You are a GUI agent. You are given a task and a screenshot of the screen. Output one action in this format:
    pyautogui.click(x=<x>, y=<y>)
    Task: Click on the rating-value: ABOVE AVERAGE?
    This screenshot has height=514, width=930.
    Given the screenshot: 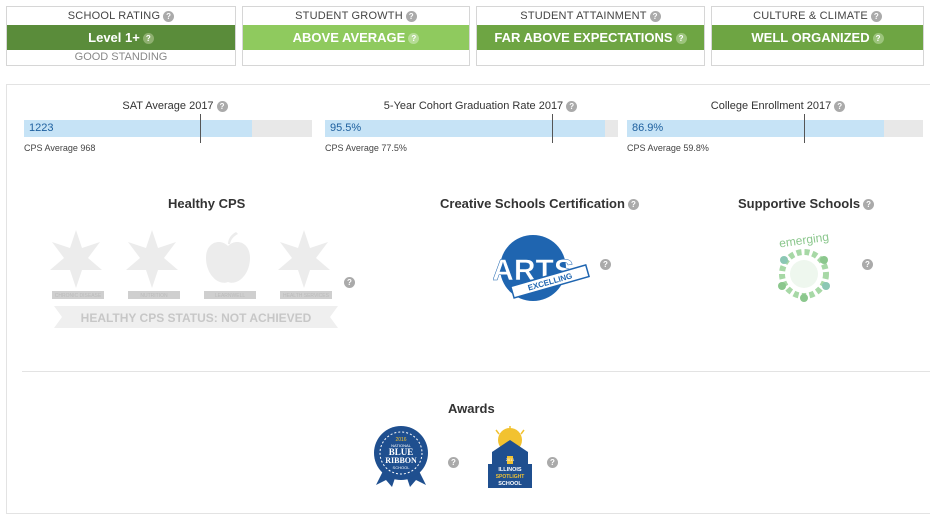 What is the action you would take?
    pyautogui.click(x=356, y=37)
    